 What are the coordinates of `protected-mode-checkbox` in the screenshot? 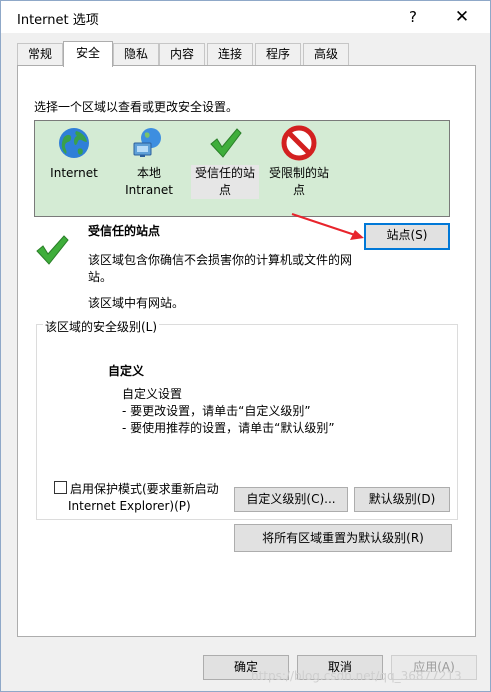 It's located at (60, 487).